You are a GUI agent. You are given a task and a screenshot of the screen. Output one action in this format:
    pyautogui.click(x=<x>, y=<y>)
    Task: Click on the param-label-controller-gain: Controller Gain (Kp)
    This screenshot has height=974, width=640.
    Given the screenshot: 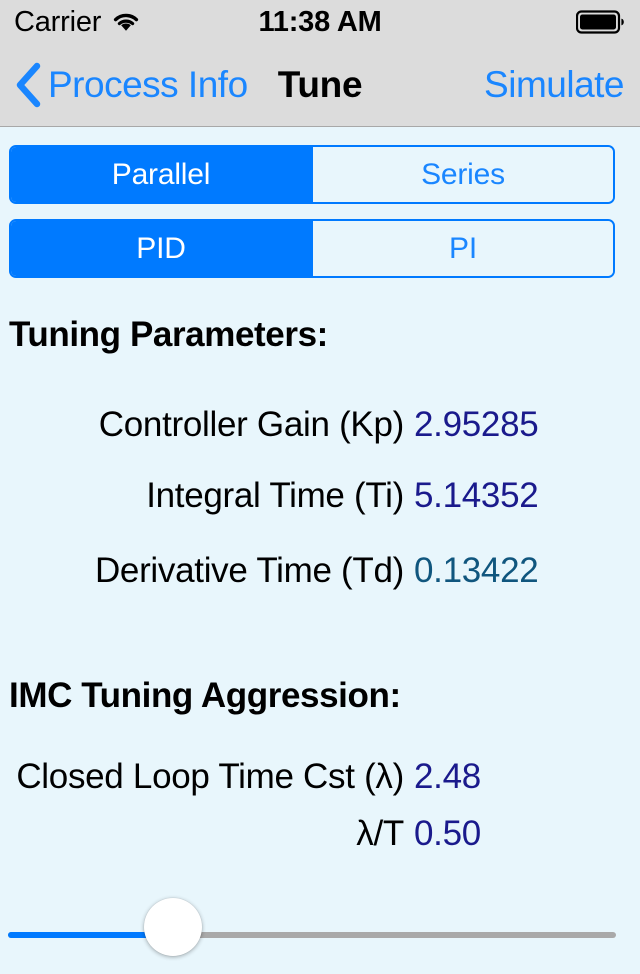 What is the action you would take?
    pyautogui.click(x=251, y=424)
    